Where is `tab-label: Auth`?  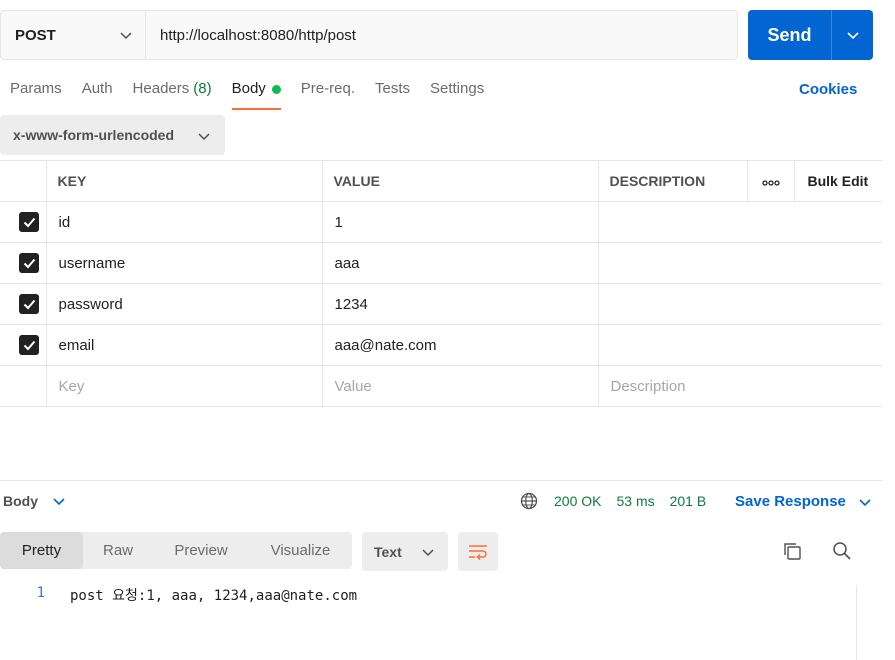
tab-label: Auth is located at coordinates (97, 88).